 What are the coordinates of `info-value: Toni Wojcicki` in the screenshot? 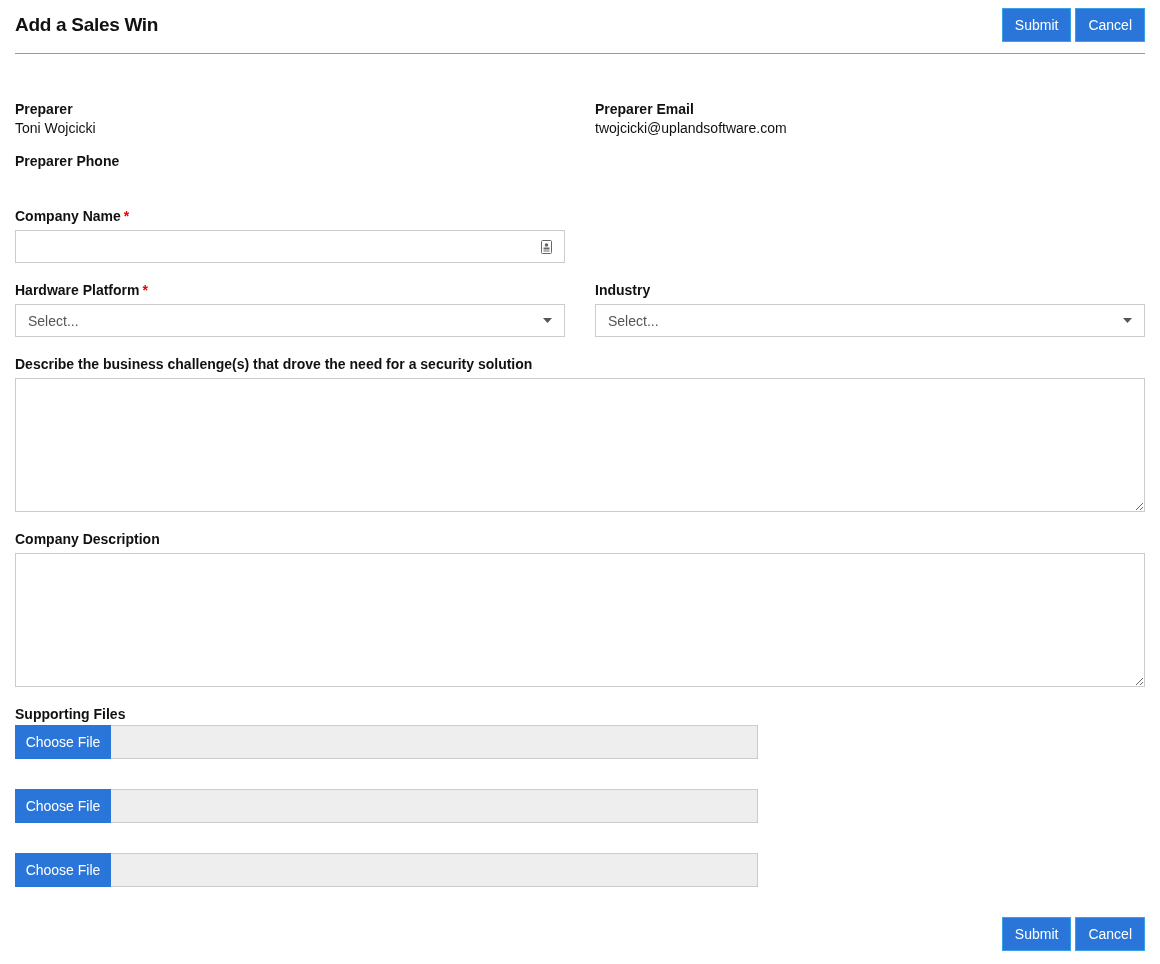 It's located at (56, 128).